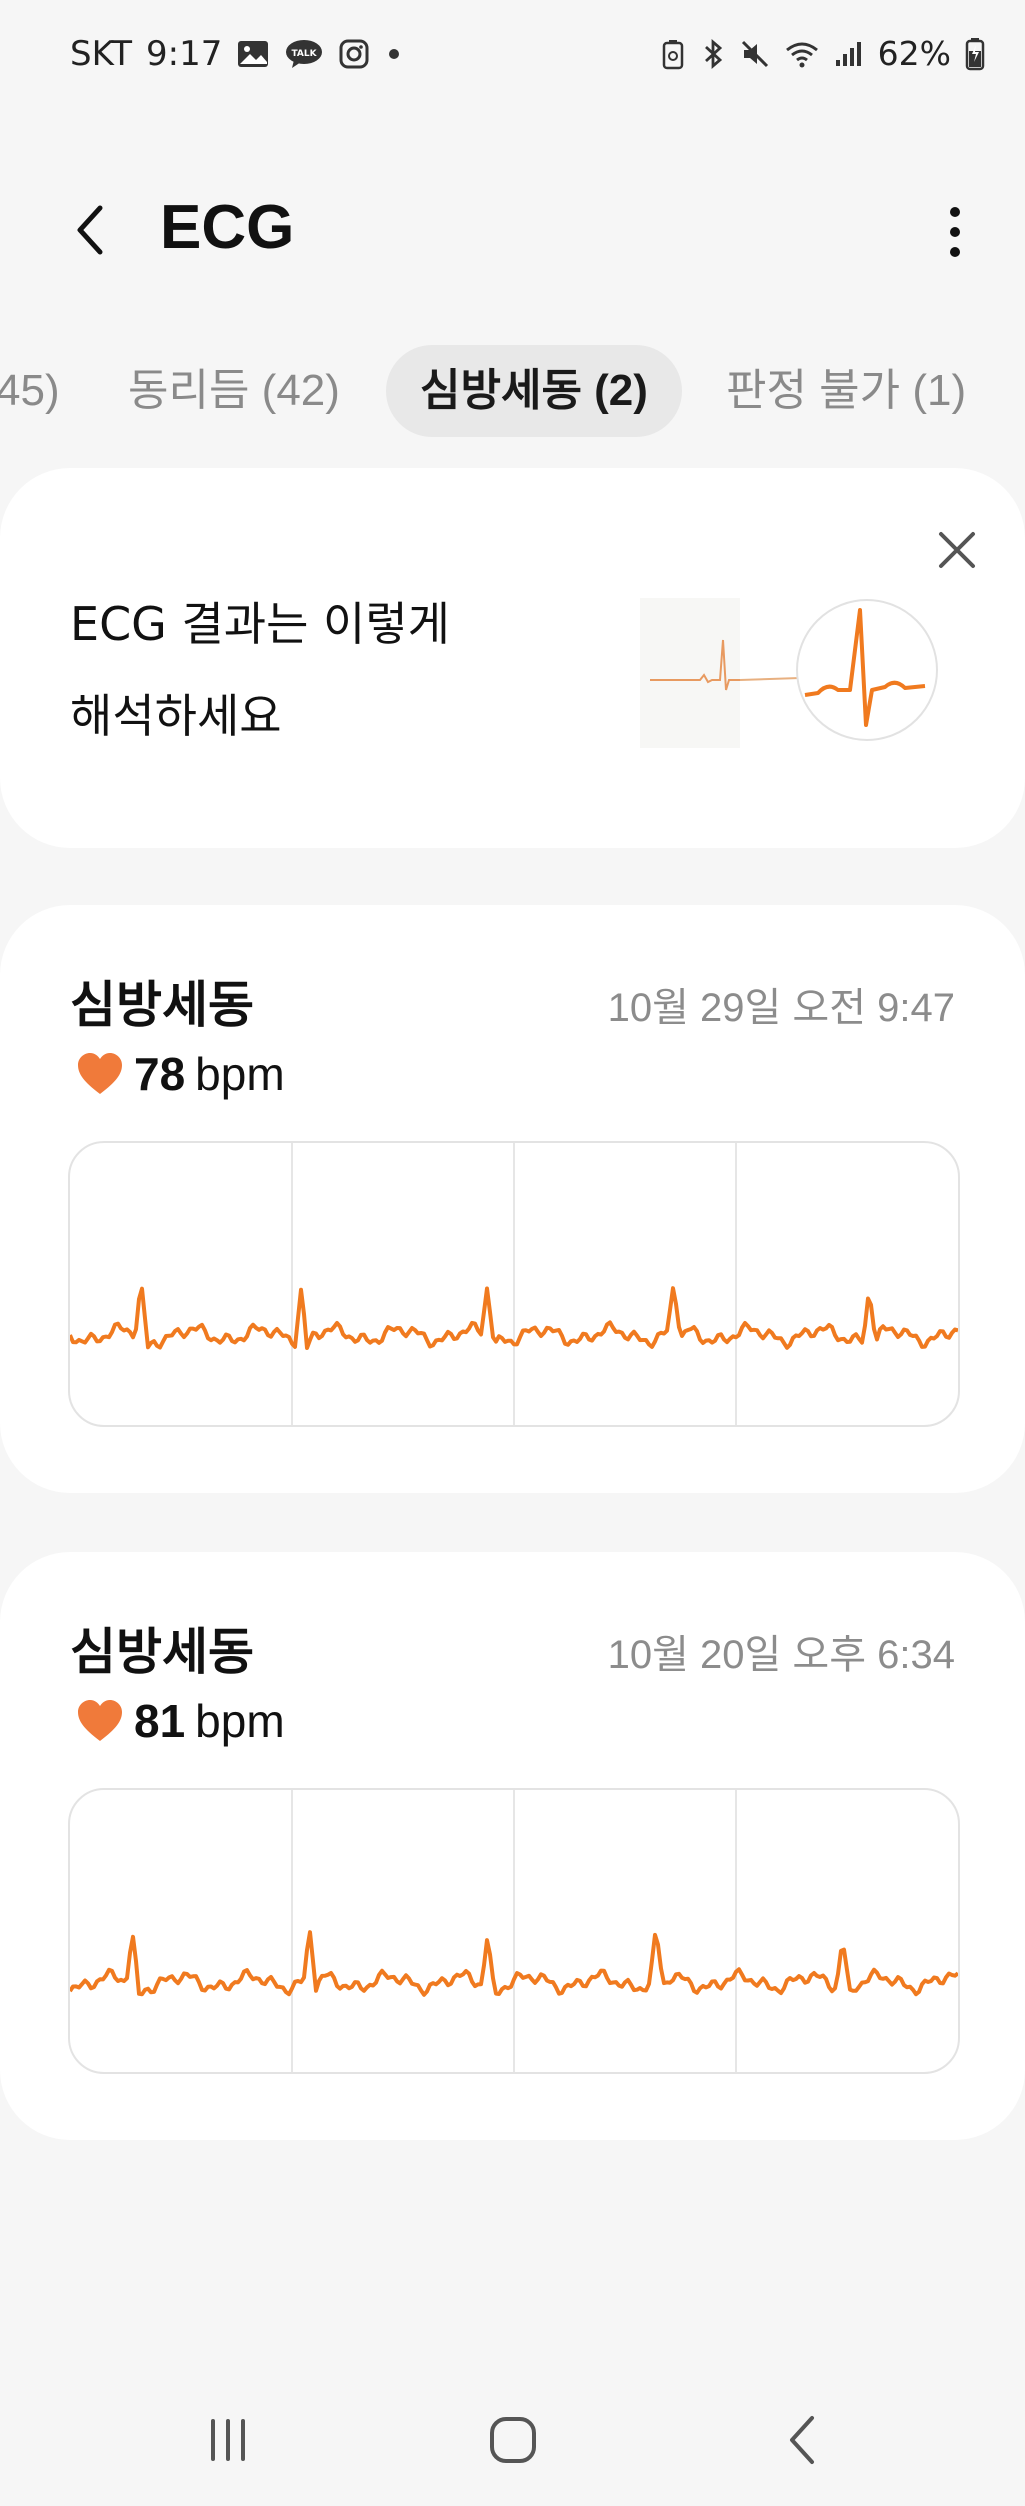 This screenshot has height=2506, width=1025. I want to click on notification-dot-icon, so click(394, 54).